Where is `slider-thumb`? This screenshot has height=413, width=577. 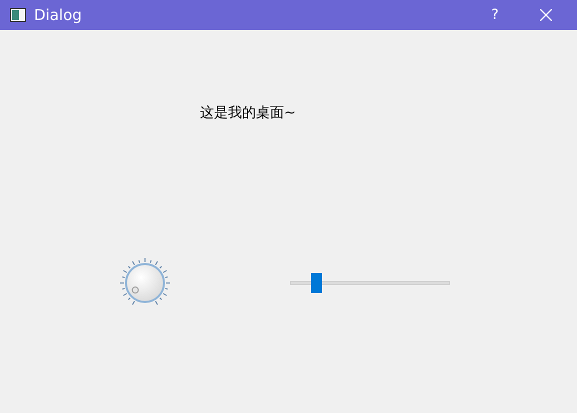 slider-thumb is located at coordinates (316, 283).